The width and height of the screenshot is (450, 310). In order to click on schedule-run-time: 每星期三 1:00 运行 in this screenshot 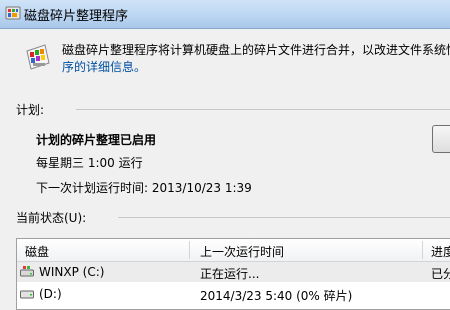, I will do `click(89, 163)`.